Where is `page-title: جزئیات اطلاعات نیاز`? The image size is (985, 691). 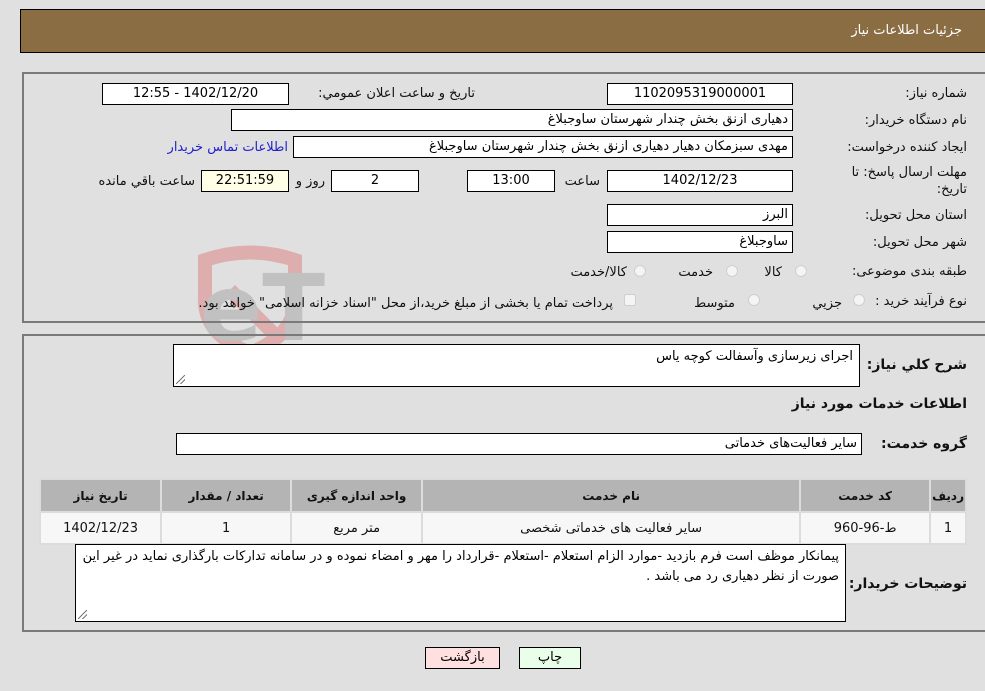
page-title: جزئیات اطلاعات نیاز is located at coordinates (906, 30).